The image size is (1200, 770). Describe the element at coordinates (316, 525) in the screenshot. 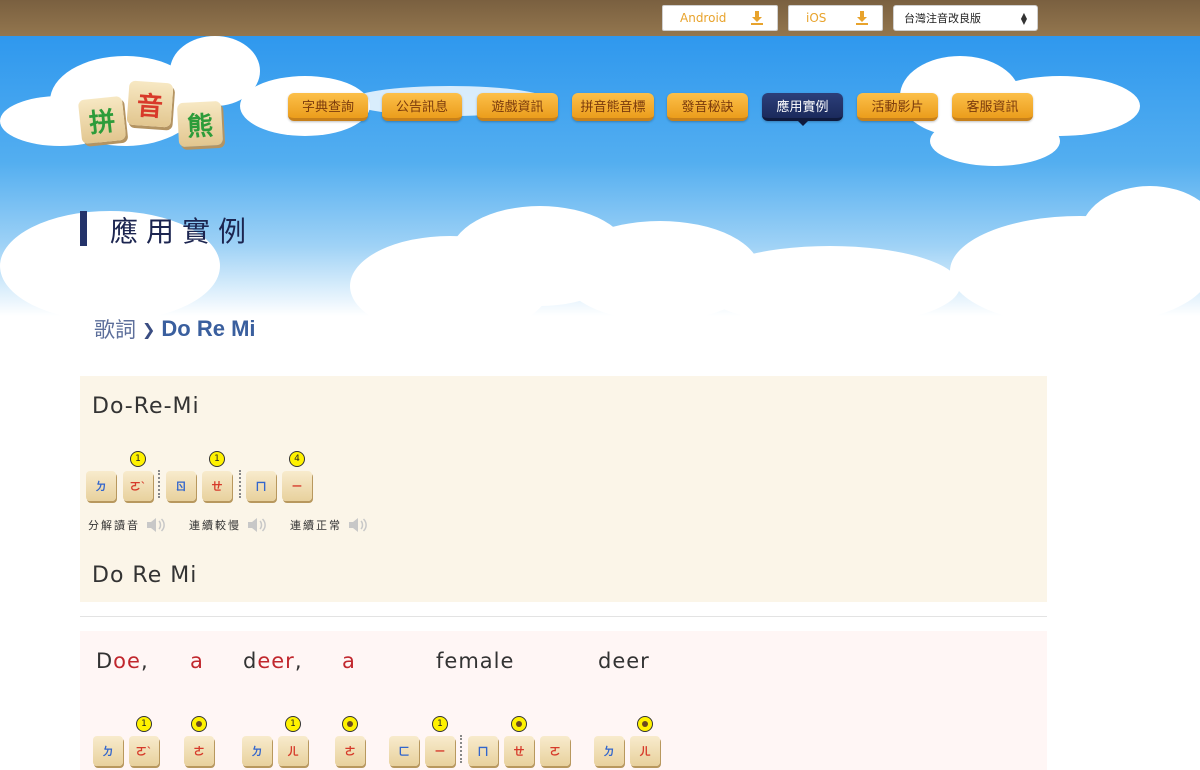

I see `control-label: 連續正常` at that location.